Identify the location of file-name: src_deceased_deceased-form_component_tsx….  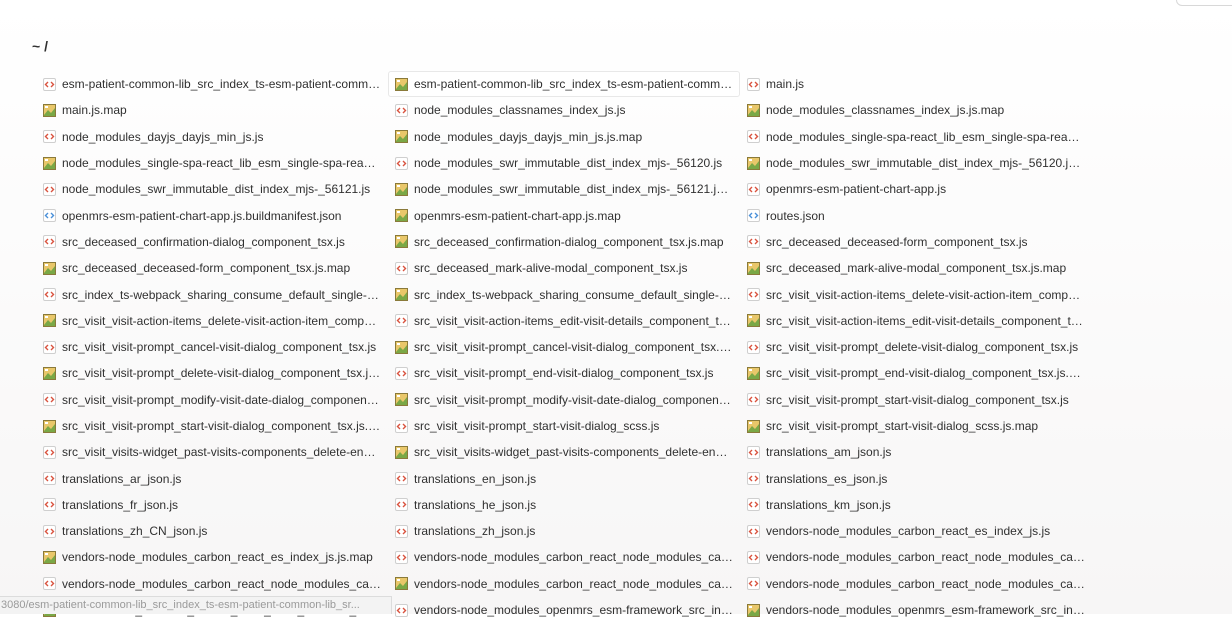
(897, 241).